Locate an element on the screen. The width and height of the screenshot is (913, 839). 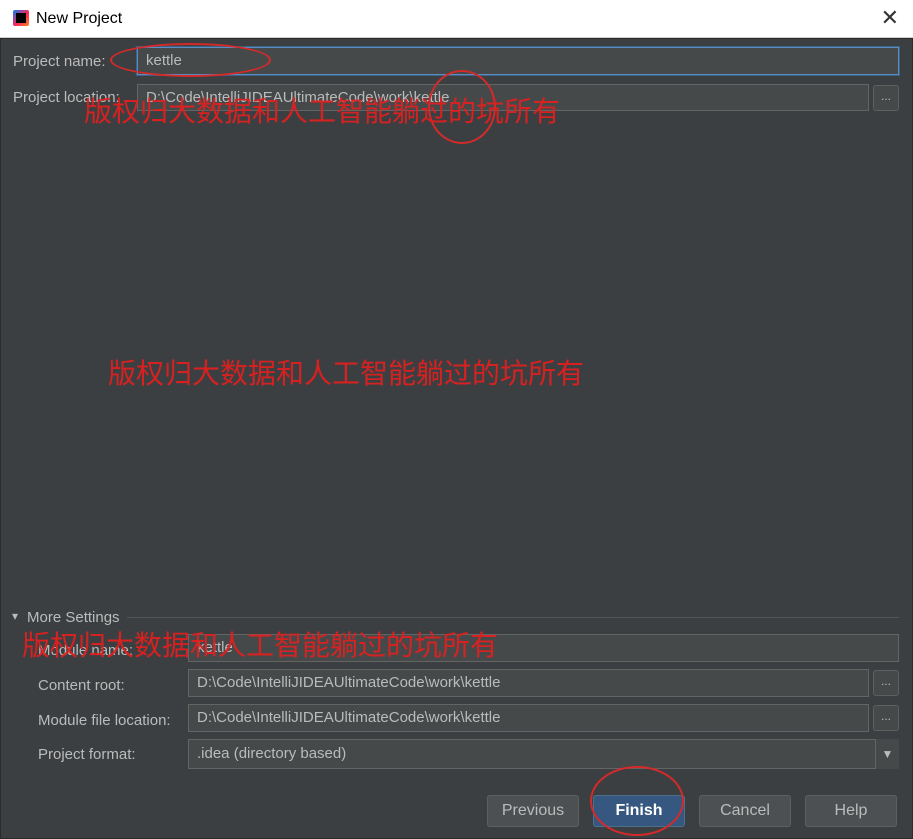
more-settings-separator is located at coordinates (513, 617).